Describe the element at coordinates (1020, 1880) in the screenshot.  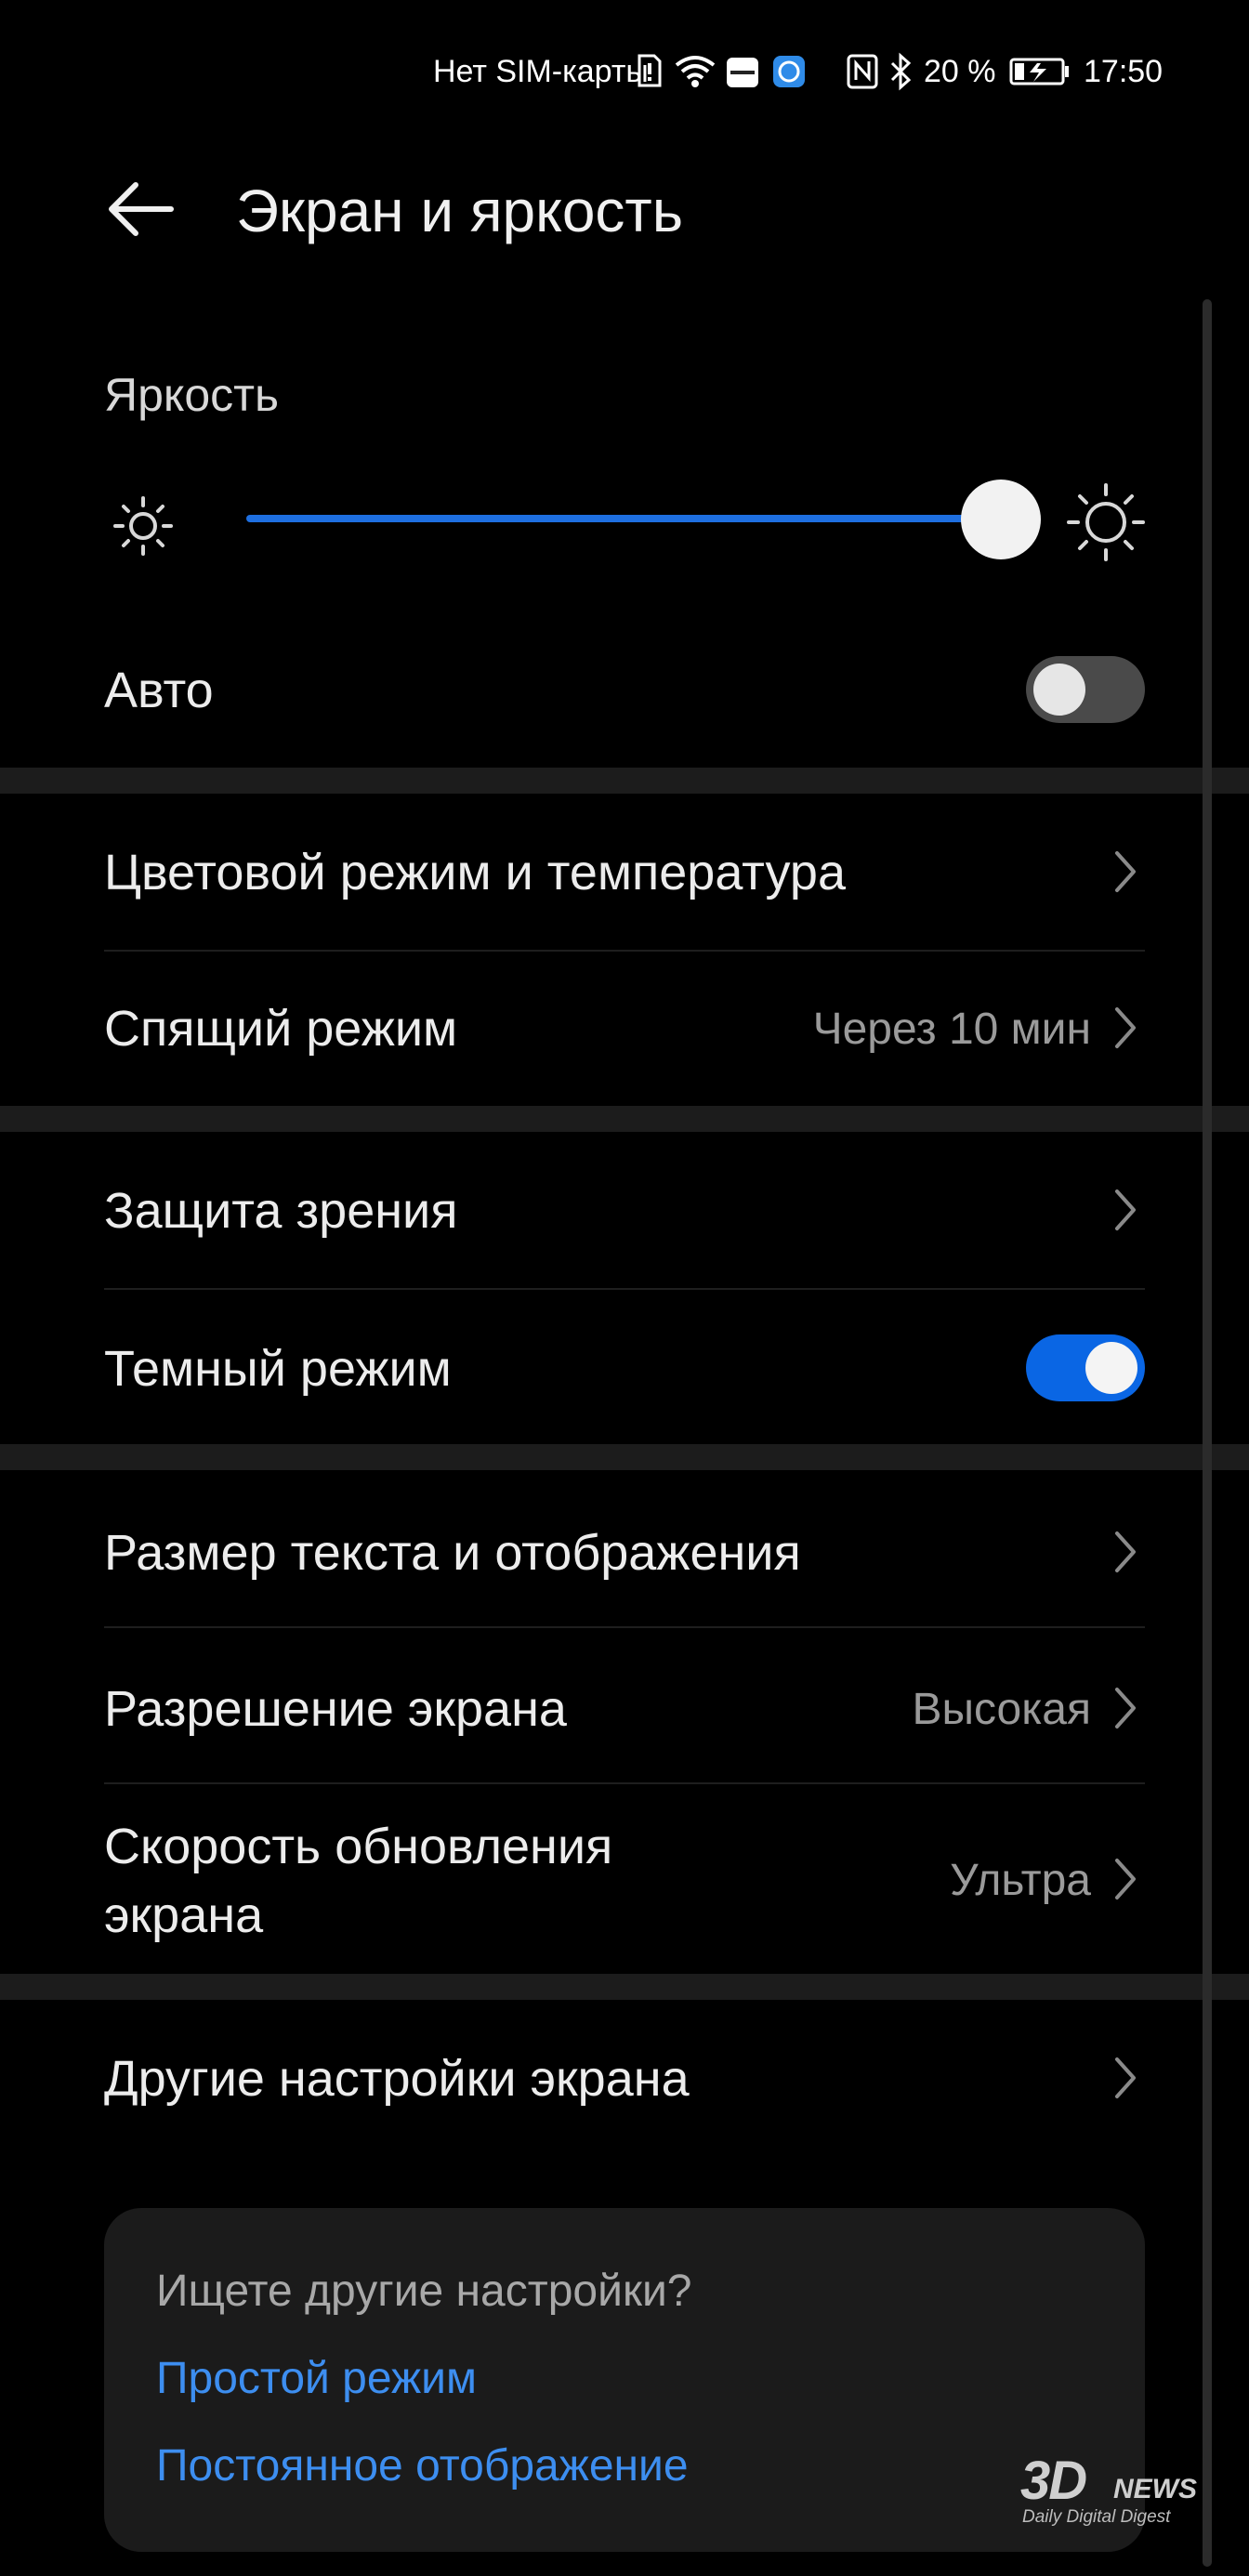
I see `row-value: Ультра` at that location.